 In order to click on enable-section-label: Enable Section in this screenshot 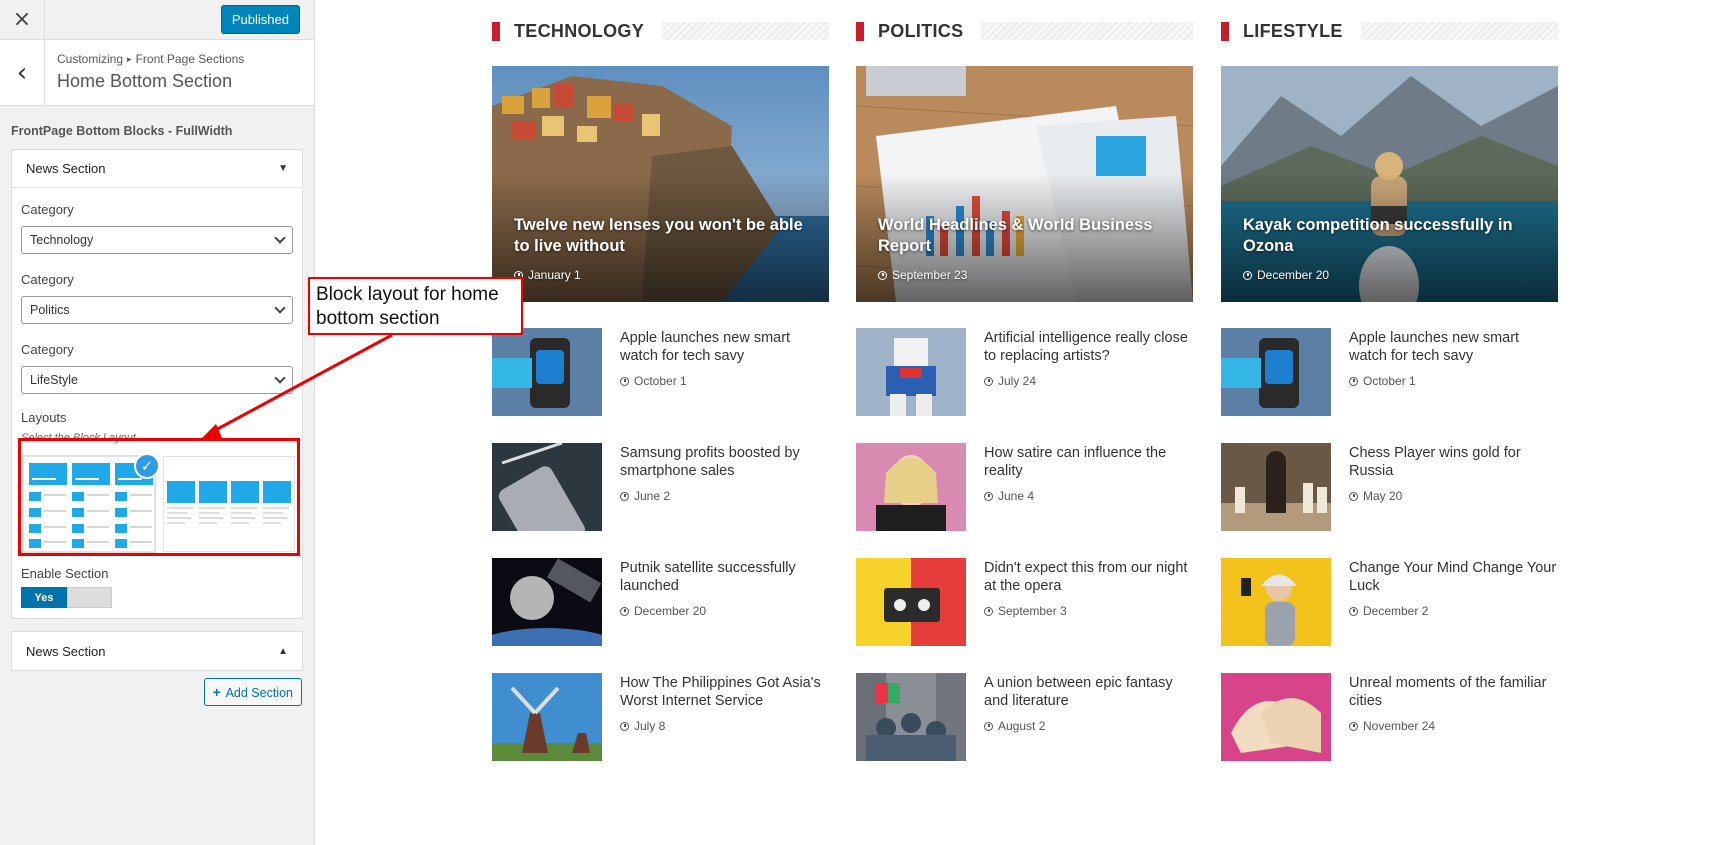, I will do `click(65, 573)`.